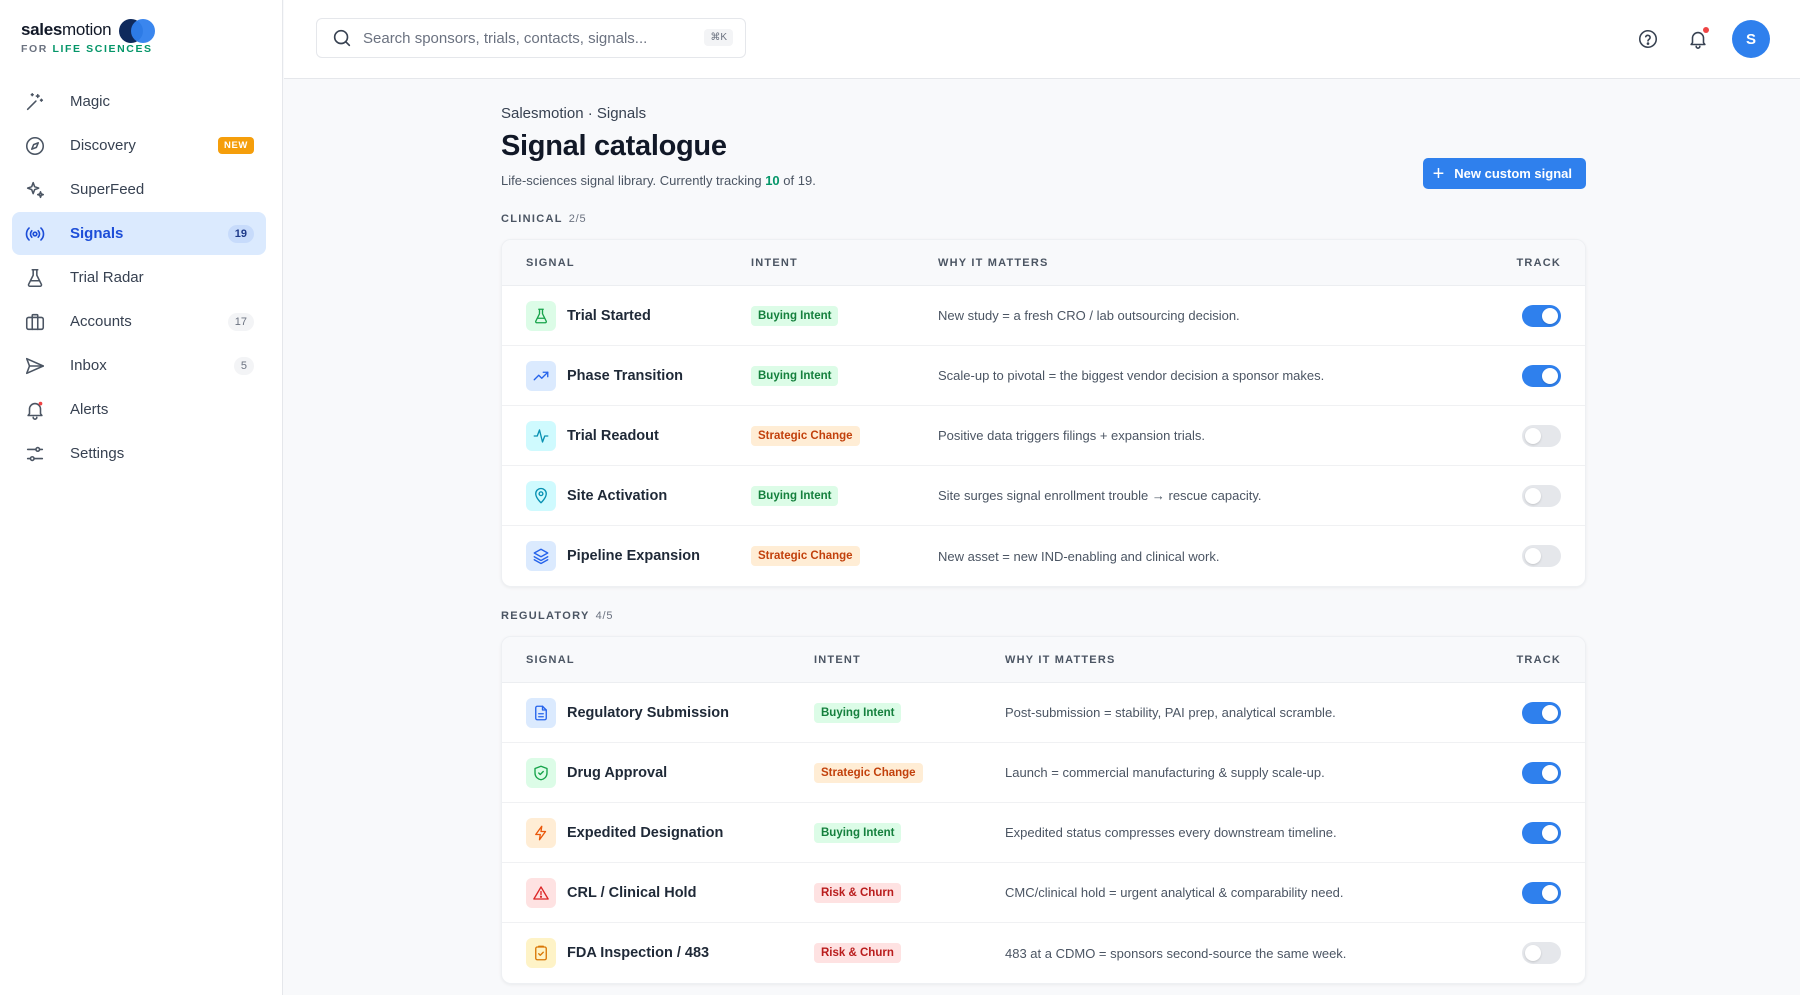 This screenshot has height=995, width=1800. Describe the element at coordinates (89, 409) in the screenshot. I see `sidebar-item-label: Alerts` at that location.